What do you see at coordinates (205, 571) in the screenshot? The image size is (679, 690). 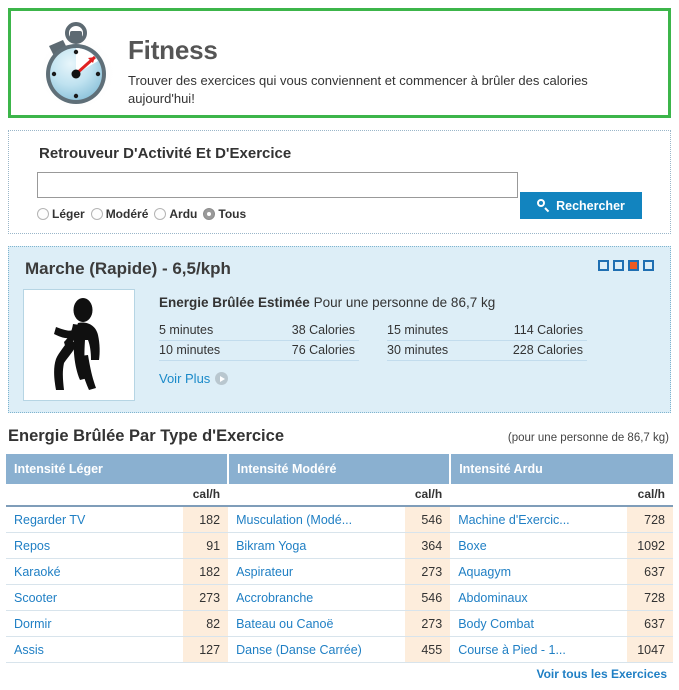 I see `exercise-value: 182` at bounding box center [205, 571].